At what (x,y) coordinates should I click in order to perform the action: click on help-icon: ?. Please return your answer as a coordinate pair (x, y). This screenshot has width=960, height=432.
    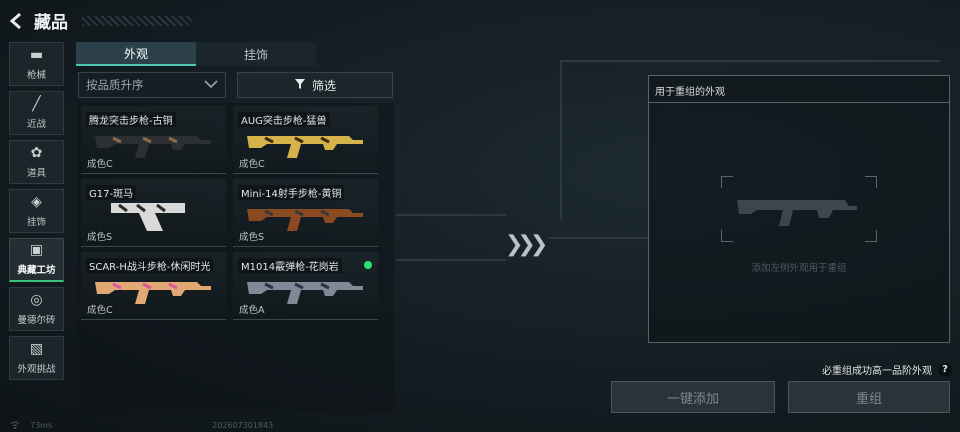
    Looking at the image, I should click on (945, 369).